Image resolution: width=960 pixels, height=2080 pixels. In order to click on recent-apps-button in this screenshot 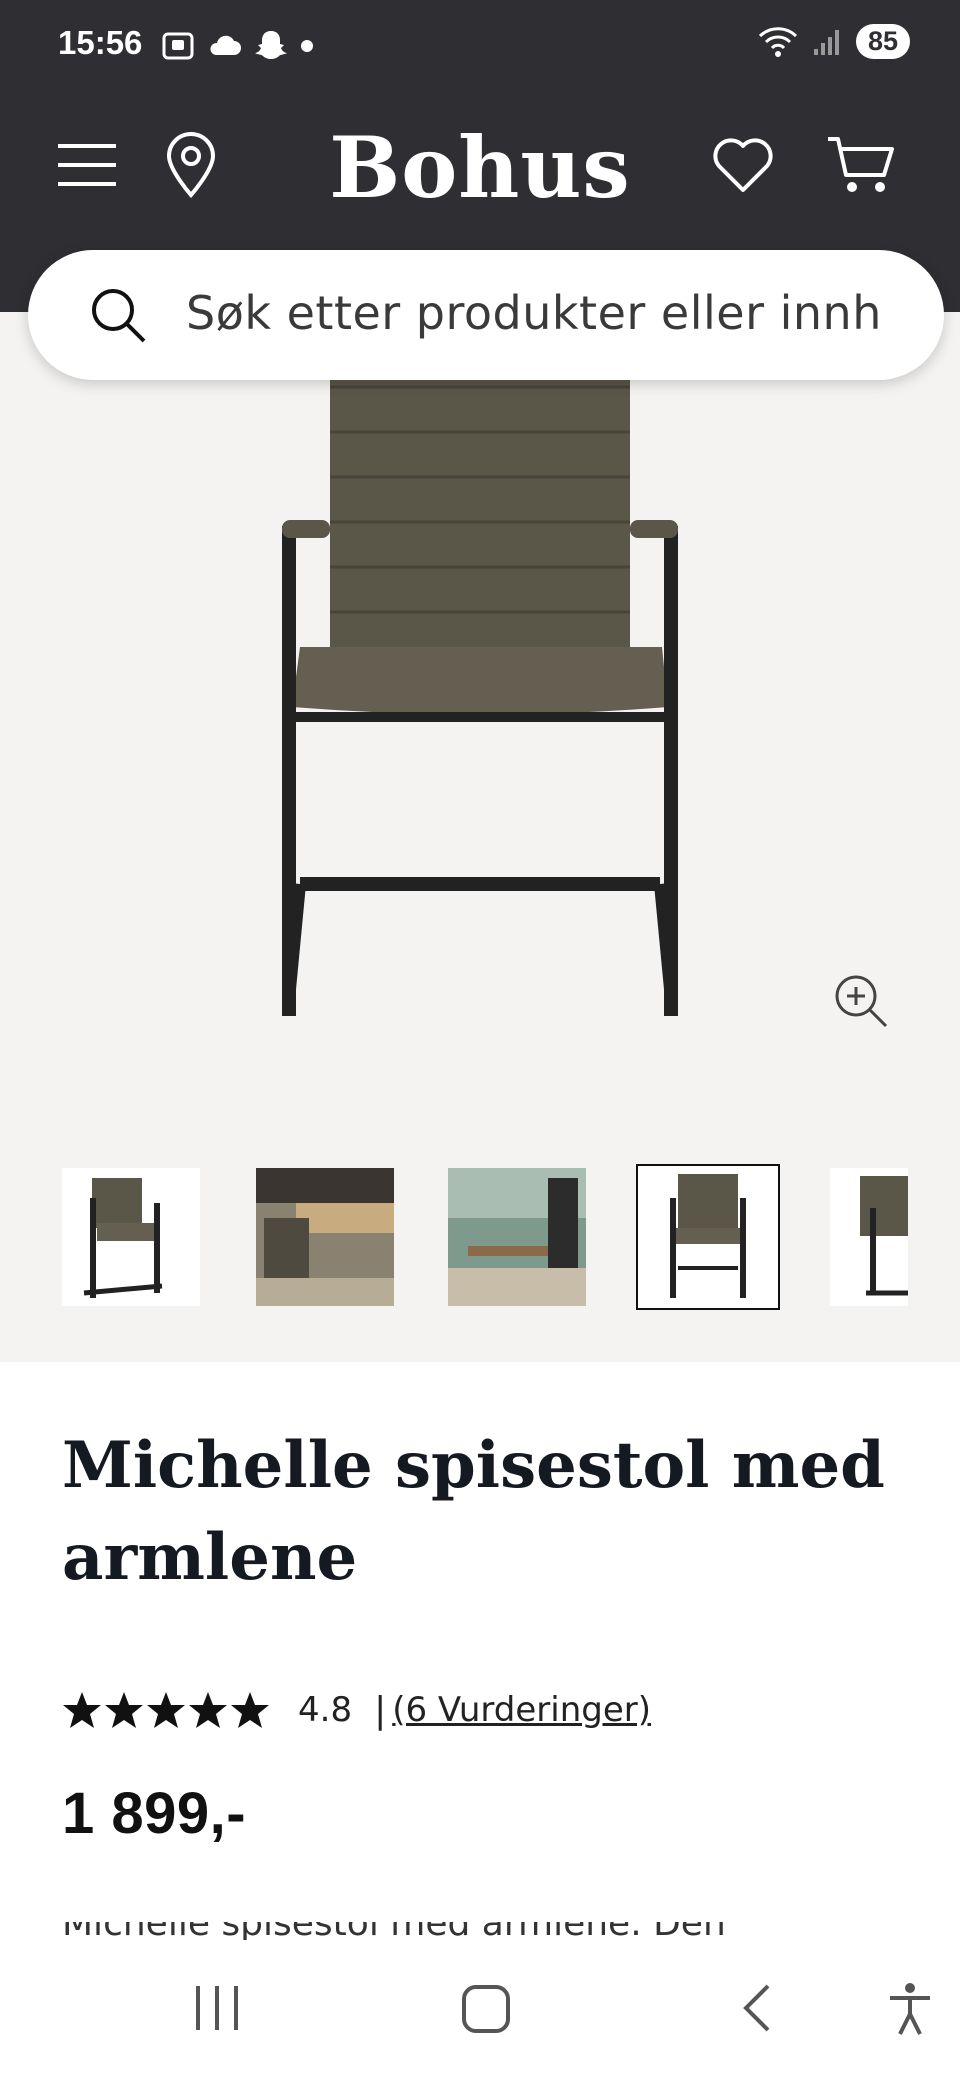, I will do `click(217, 2010)`.